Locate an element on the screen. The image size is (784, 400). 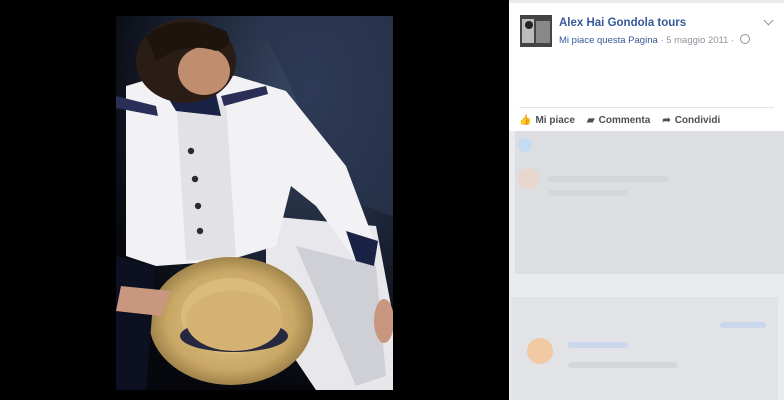
share-label: Condividi is located at coordinates (697, 120).